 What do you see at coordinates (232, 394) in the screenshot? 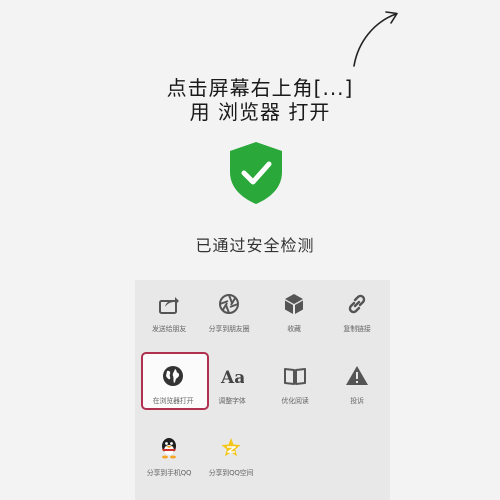
I see `adjust-font-button: Aa 调整字体` at bounding box center [232, 394].